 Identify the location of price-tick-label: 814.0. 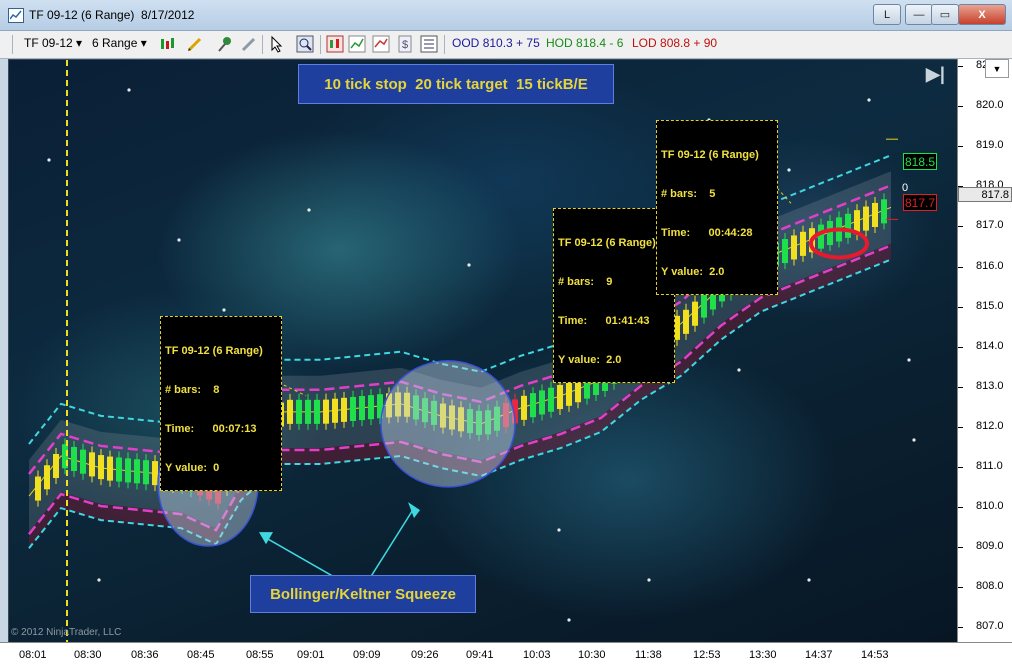
(990, 345).